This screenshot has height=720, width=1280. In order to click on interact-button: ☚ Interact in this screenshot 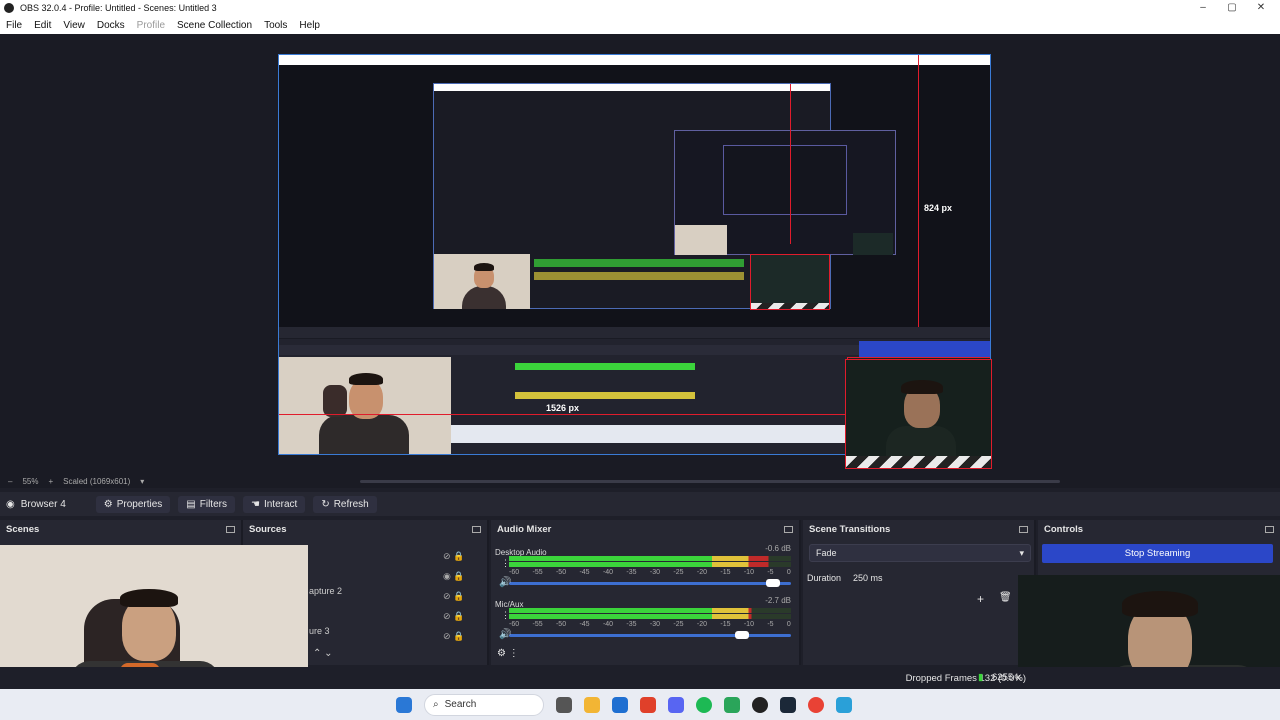, I will do `click(274, 504)`.